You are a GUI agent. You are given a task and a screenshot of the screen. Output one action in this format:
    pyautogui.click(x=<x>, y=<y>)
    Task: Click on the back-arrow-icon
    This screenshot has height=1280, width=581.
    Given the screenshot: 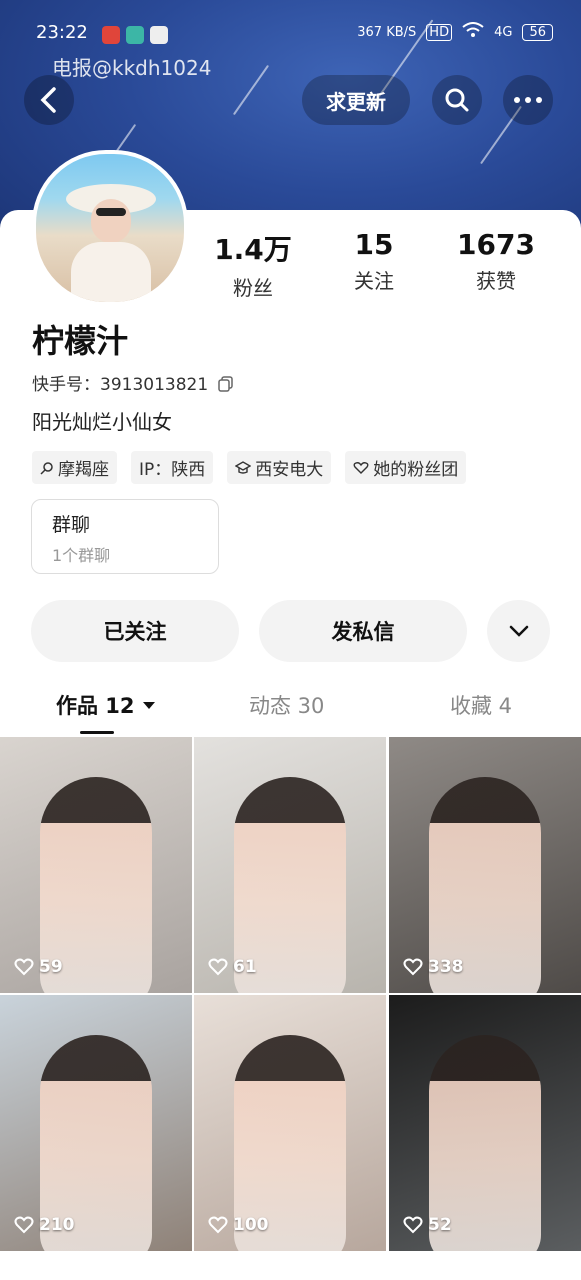 What is the action you would take?
    pyautogui.click(x=48, y=100)
    